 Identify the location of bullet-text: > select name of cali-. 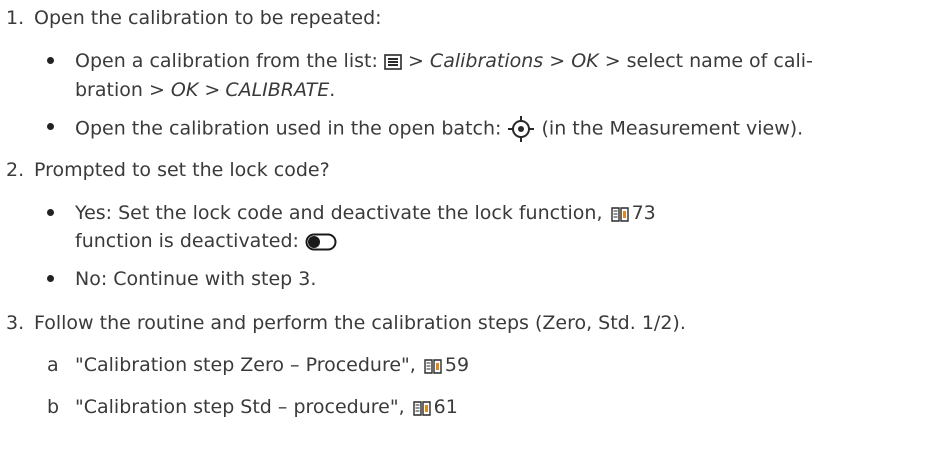
(708, 61).